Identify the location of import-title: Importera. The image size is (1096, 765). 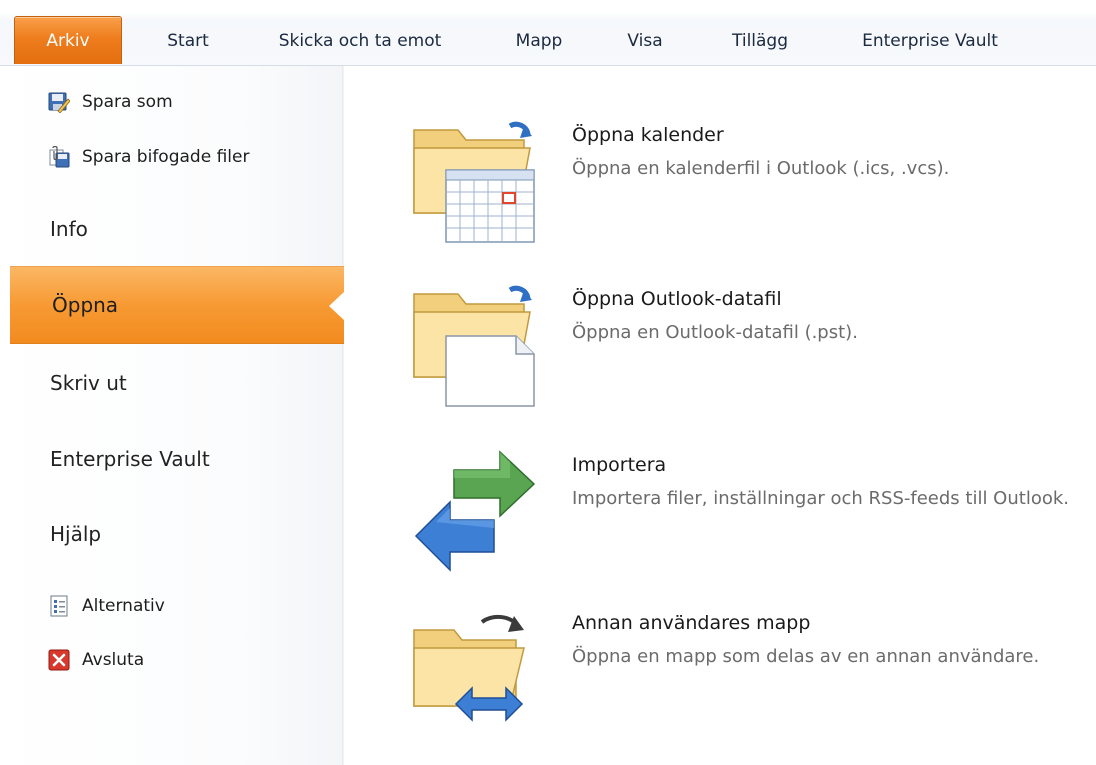
(619, 465).